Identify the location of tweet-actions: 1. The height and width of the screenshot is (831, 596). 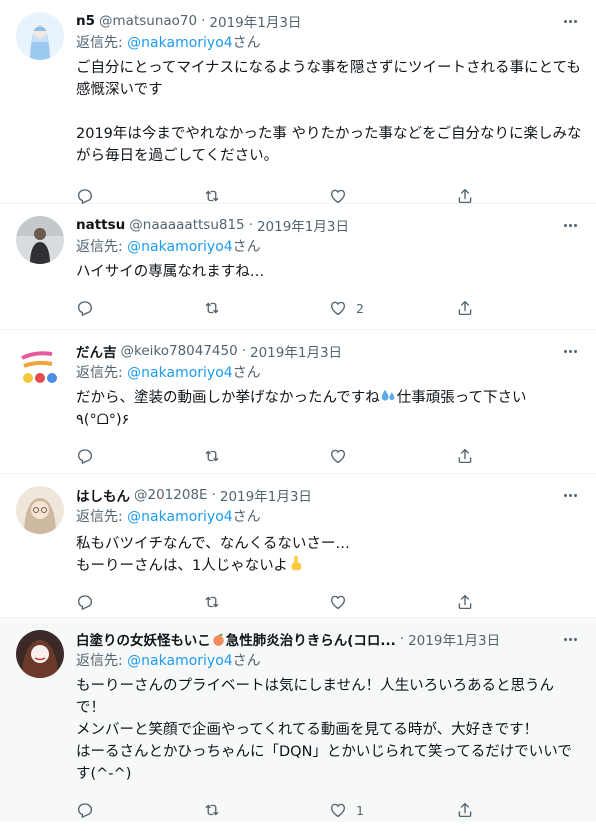
(329, 810).